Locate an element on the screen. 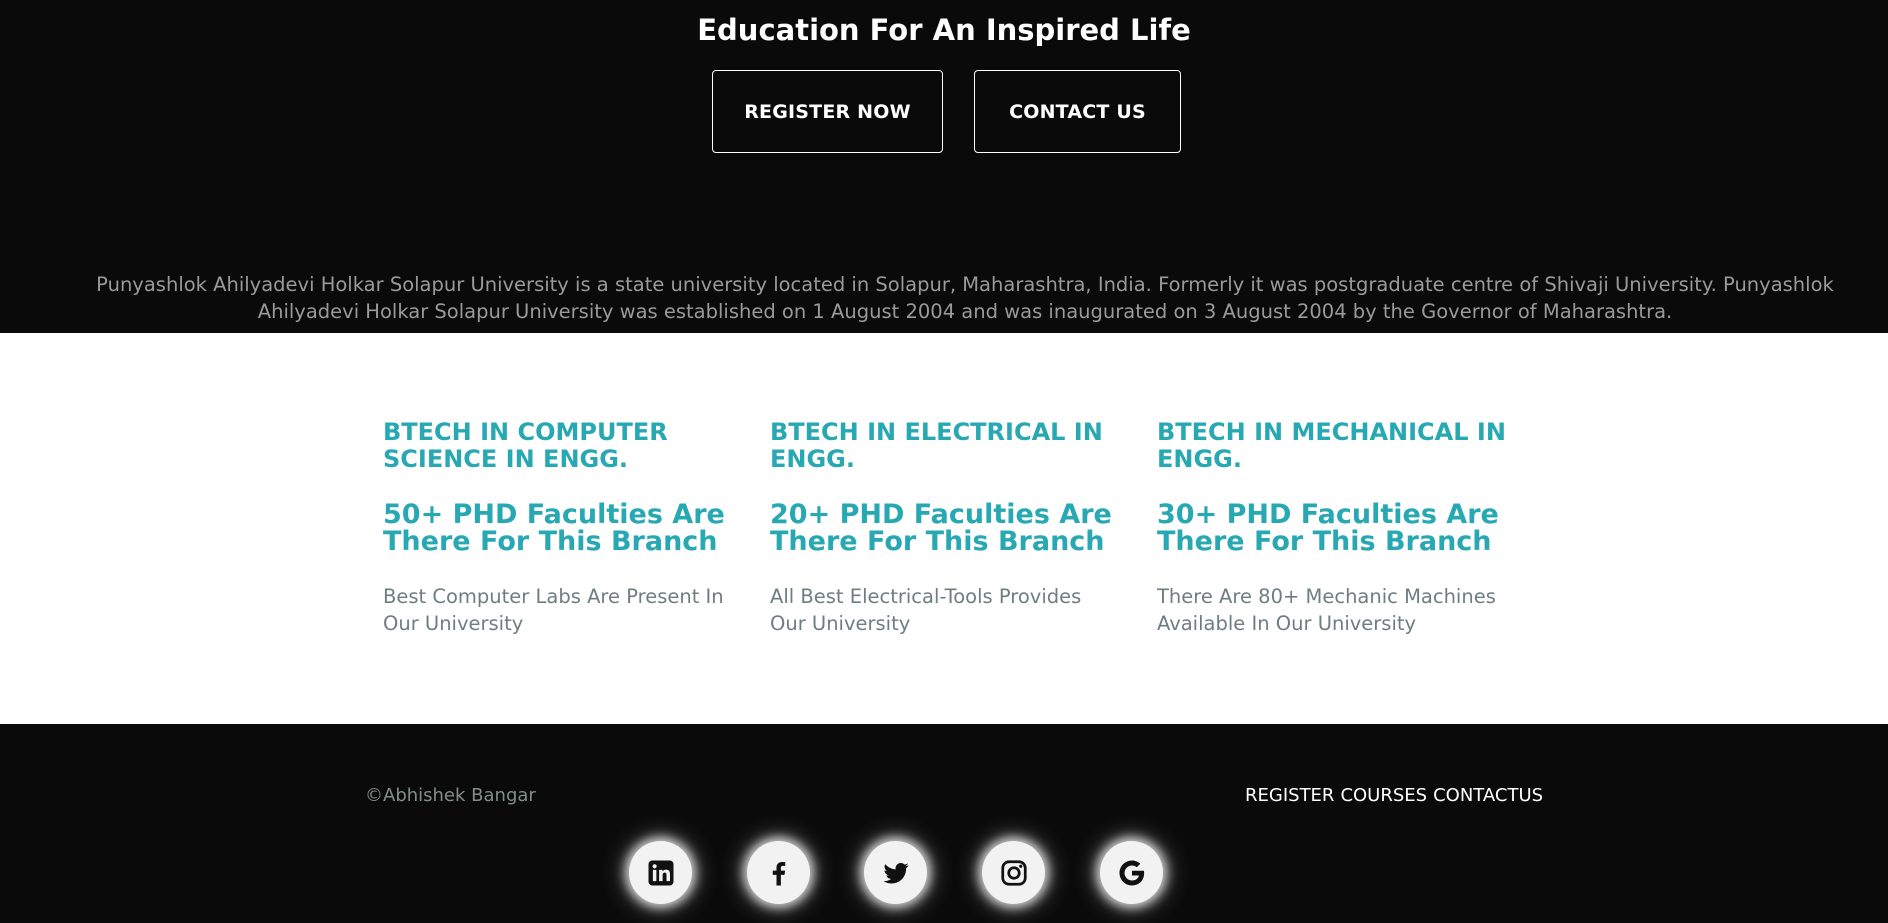  copyright-text: ©Abhishek Bangar is located at coordinates (450, 795).